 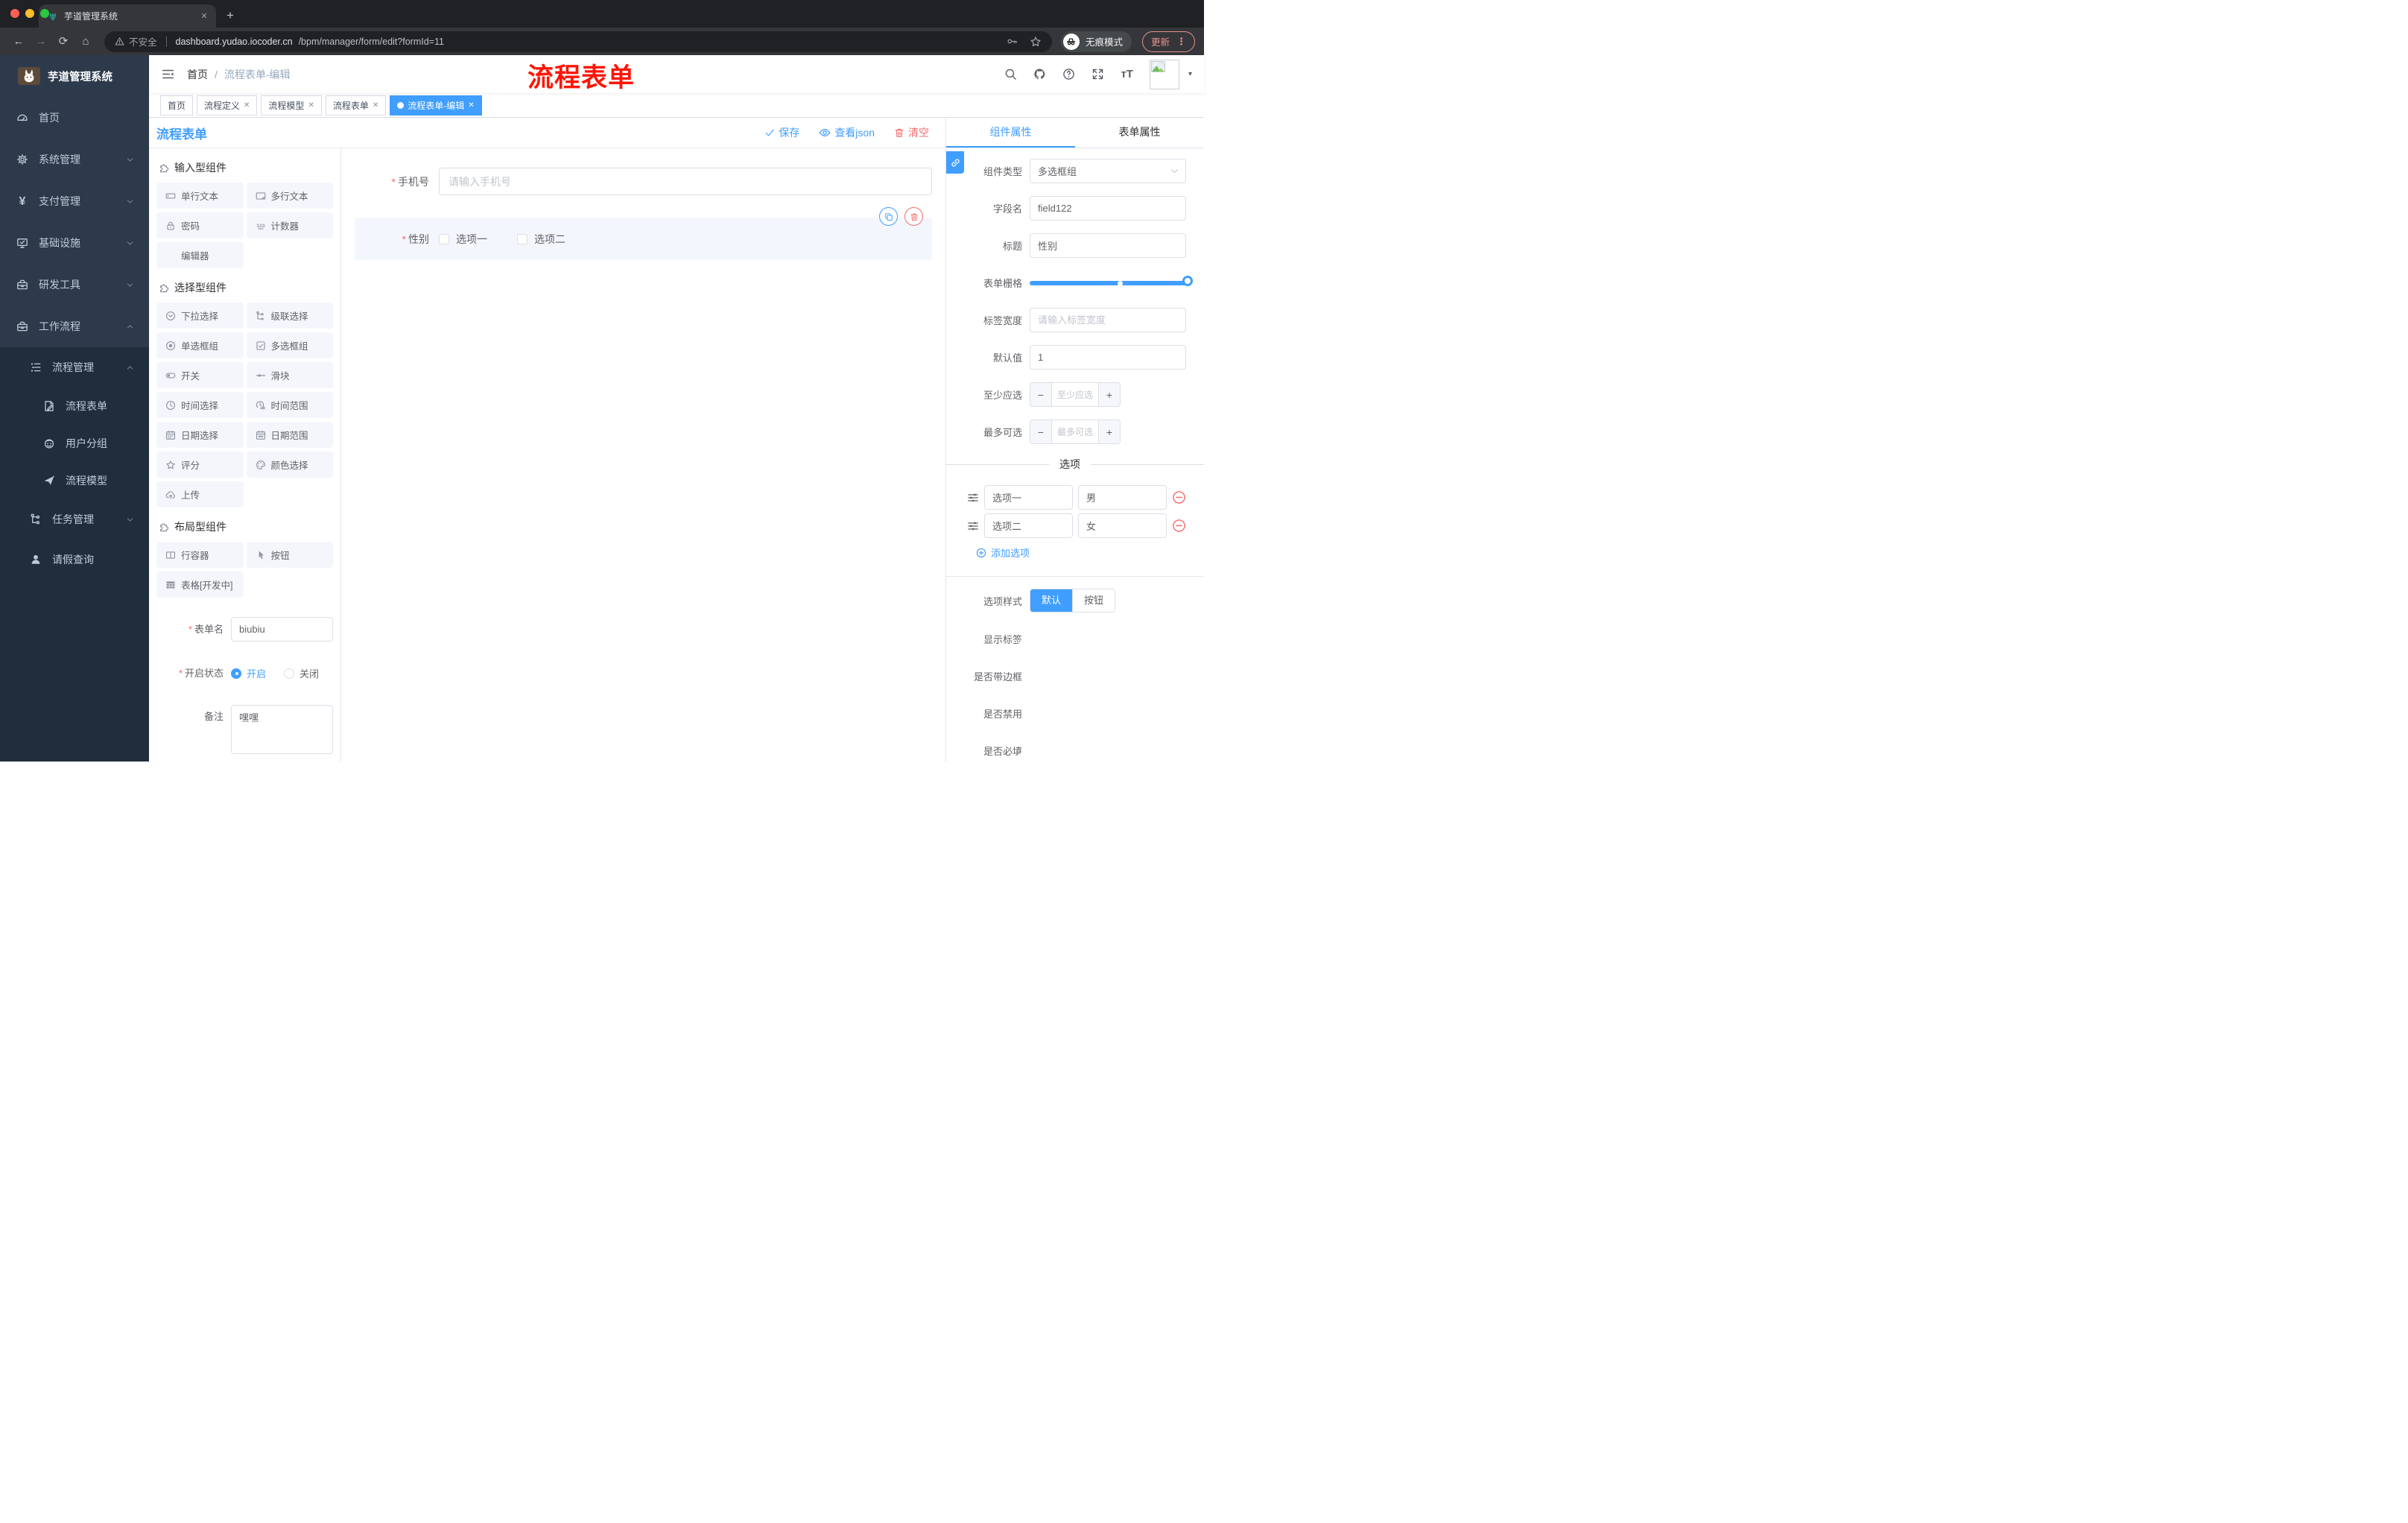 What do you see at coordinates (444, 238) in the screenshot?
I see `checkbox-option1` at bounding box center [444, 238].